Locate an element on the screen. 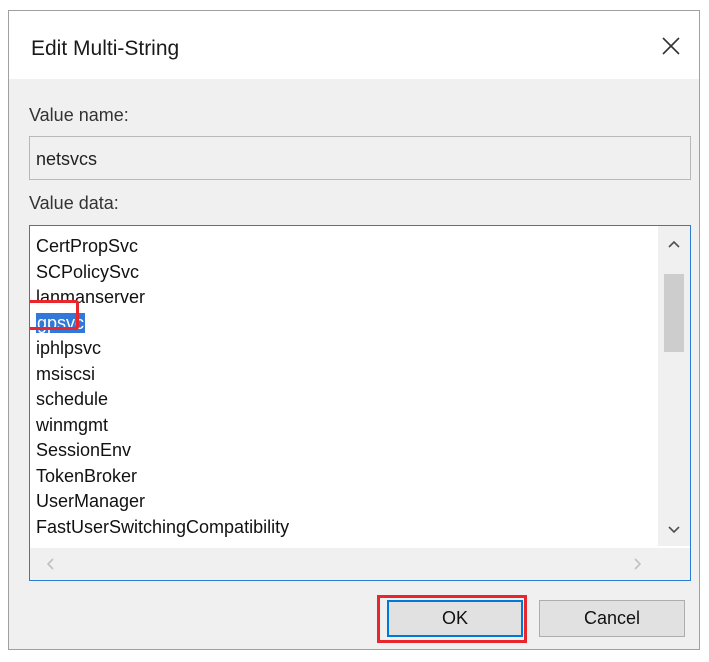  value-data-line-text: SCPolicySvc is located at coordinates (88, 271).